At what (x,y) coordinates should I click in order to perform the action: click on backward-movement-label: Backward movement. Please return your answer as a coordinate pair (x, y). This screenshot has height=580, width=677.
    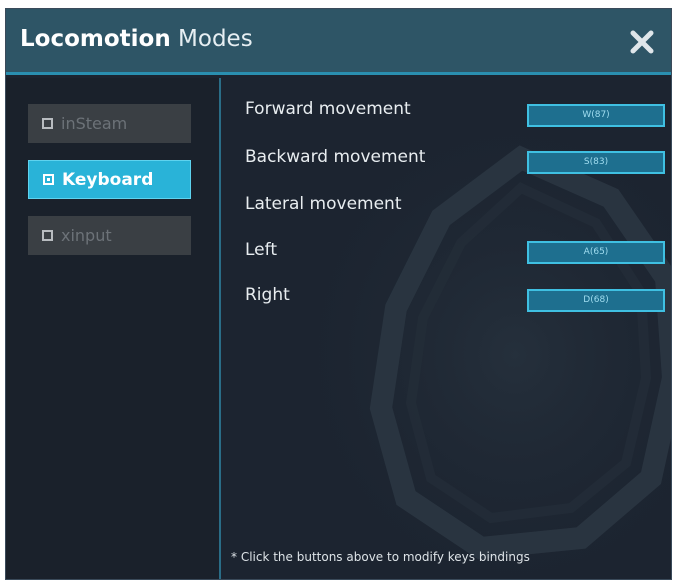
    Looking at the image, I should click on (335, 157).